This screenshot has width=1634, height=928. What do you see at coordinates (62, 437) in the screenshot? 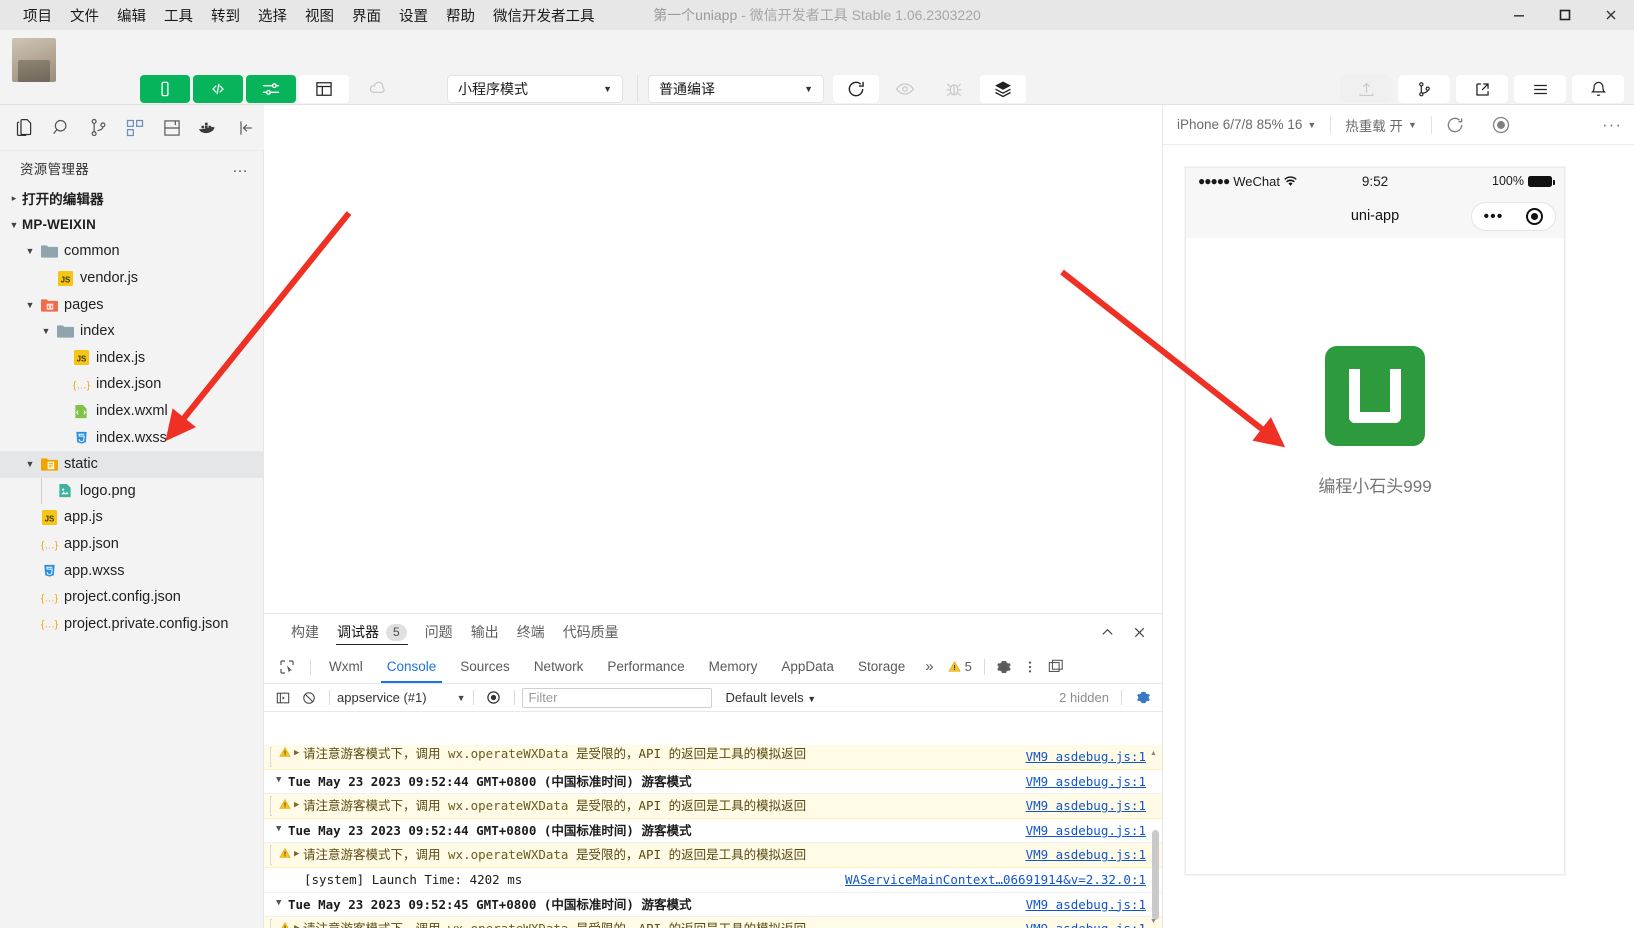
I see `tree-twisty-9: ▸` at bounding box center [62, 437].